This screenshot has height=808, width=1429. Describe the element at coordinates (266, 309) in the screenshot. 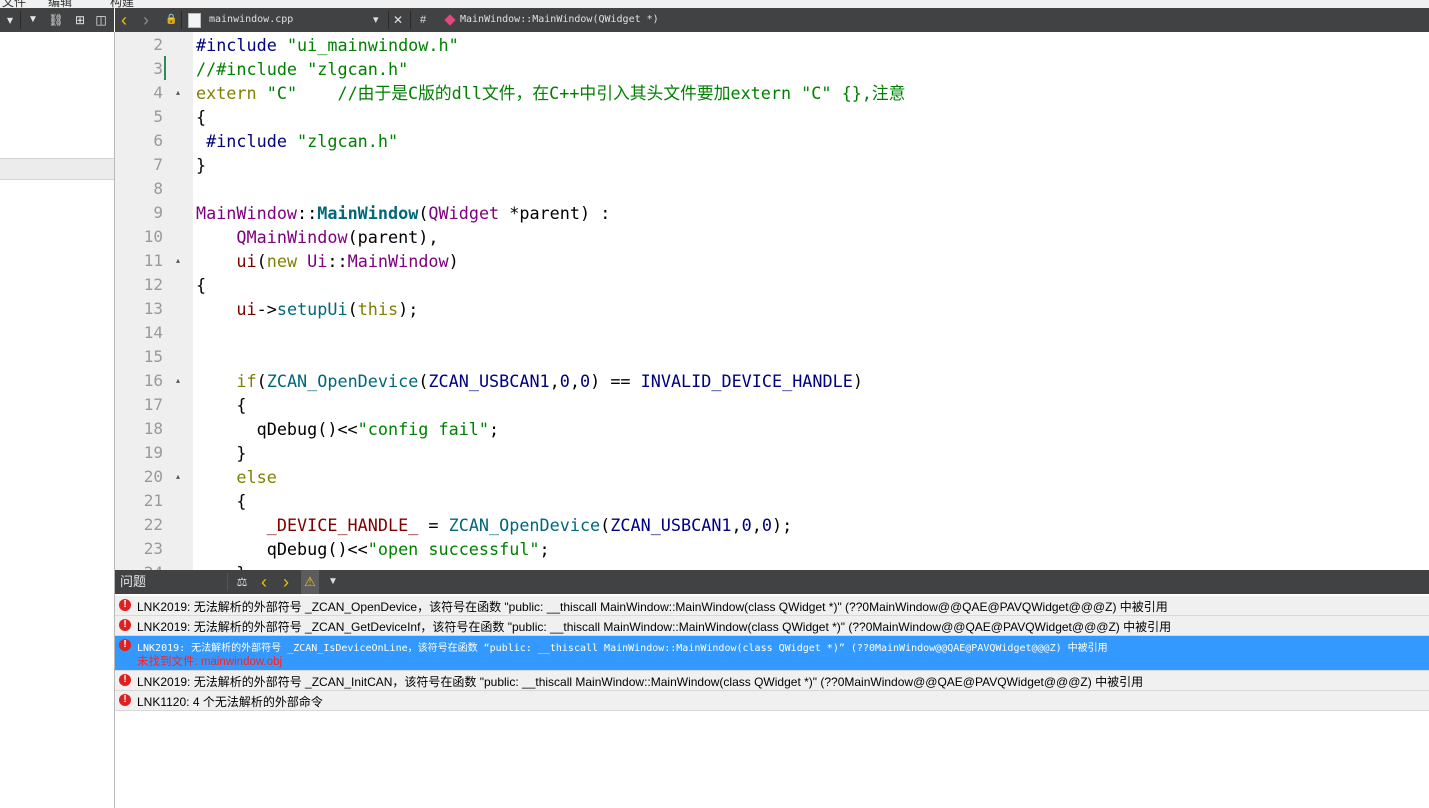

I see `code-token: ->` at that location.